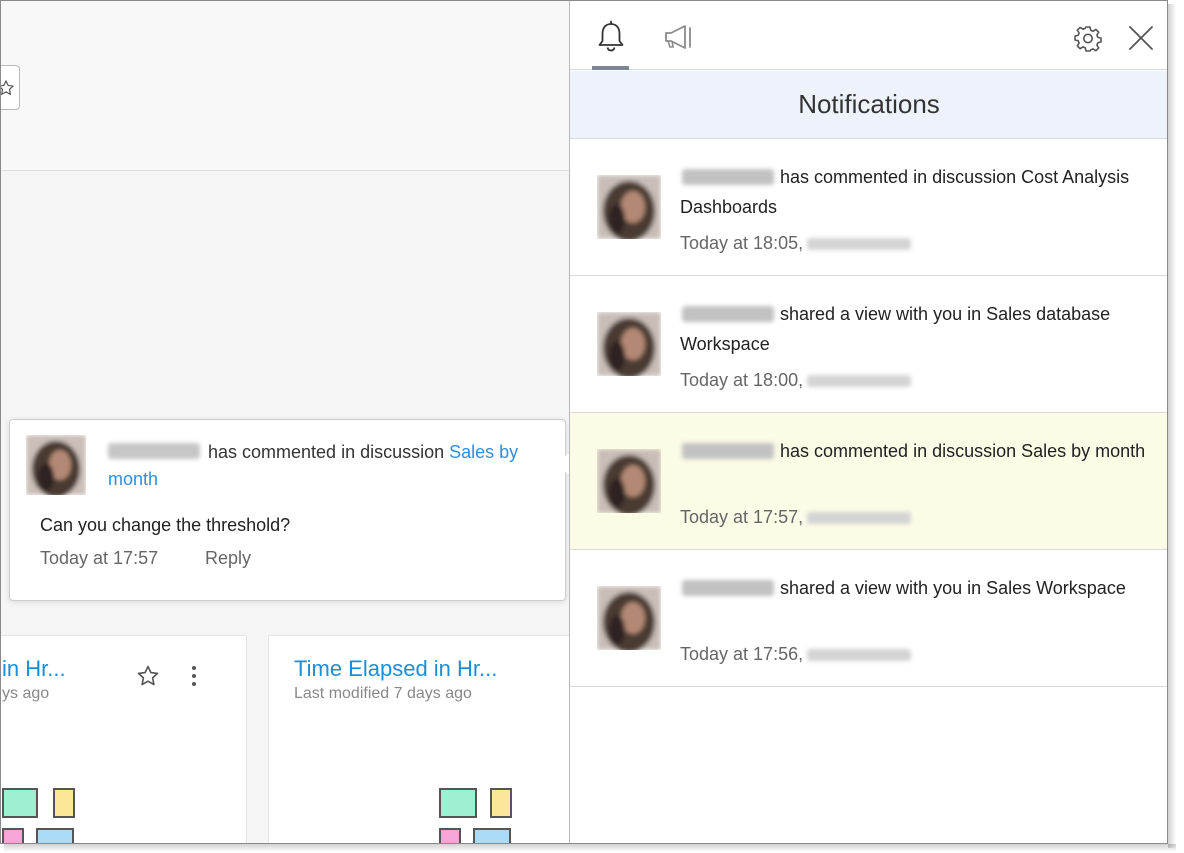 This screenshot has height=853, width=1184. What do you see at coordinates (868, 35) in the screenshot?
I see `panel-toolbar` at bounding box center [868, 35].